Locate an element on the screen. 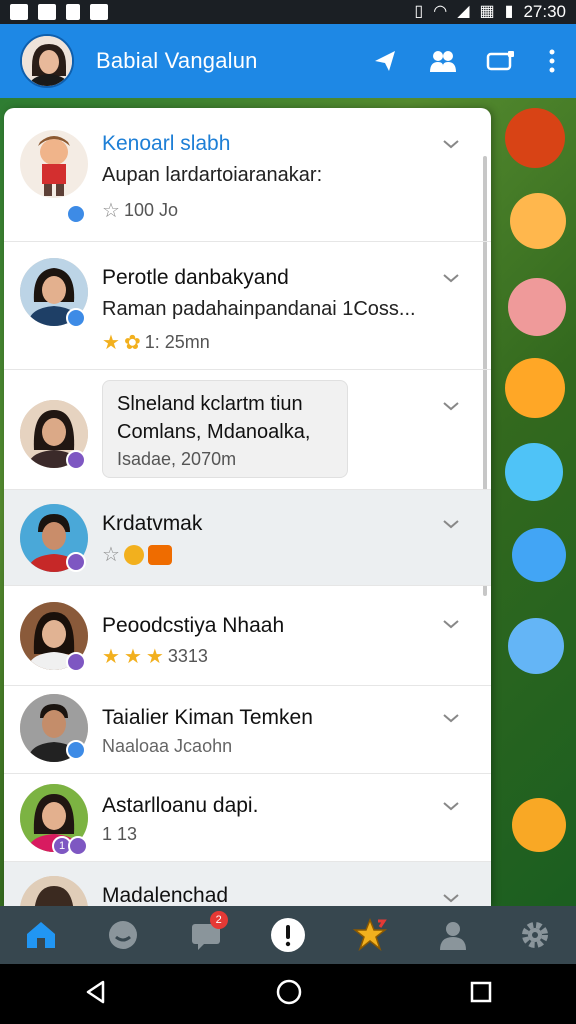  home-icon is located at coordinates (41, 935).